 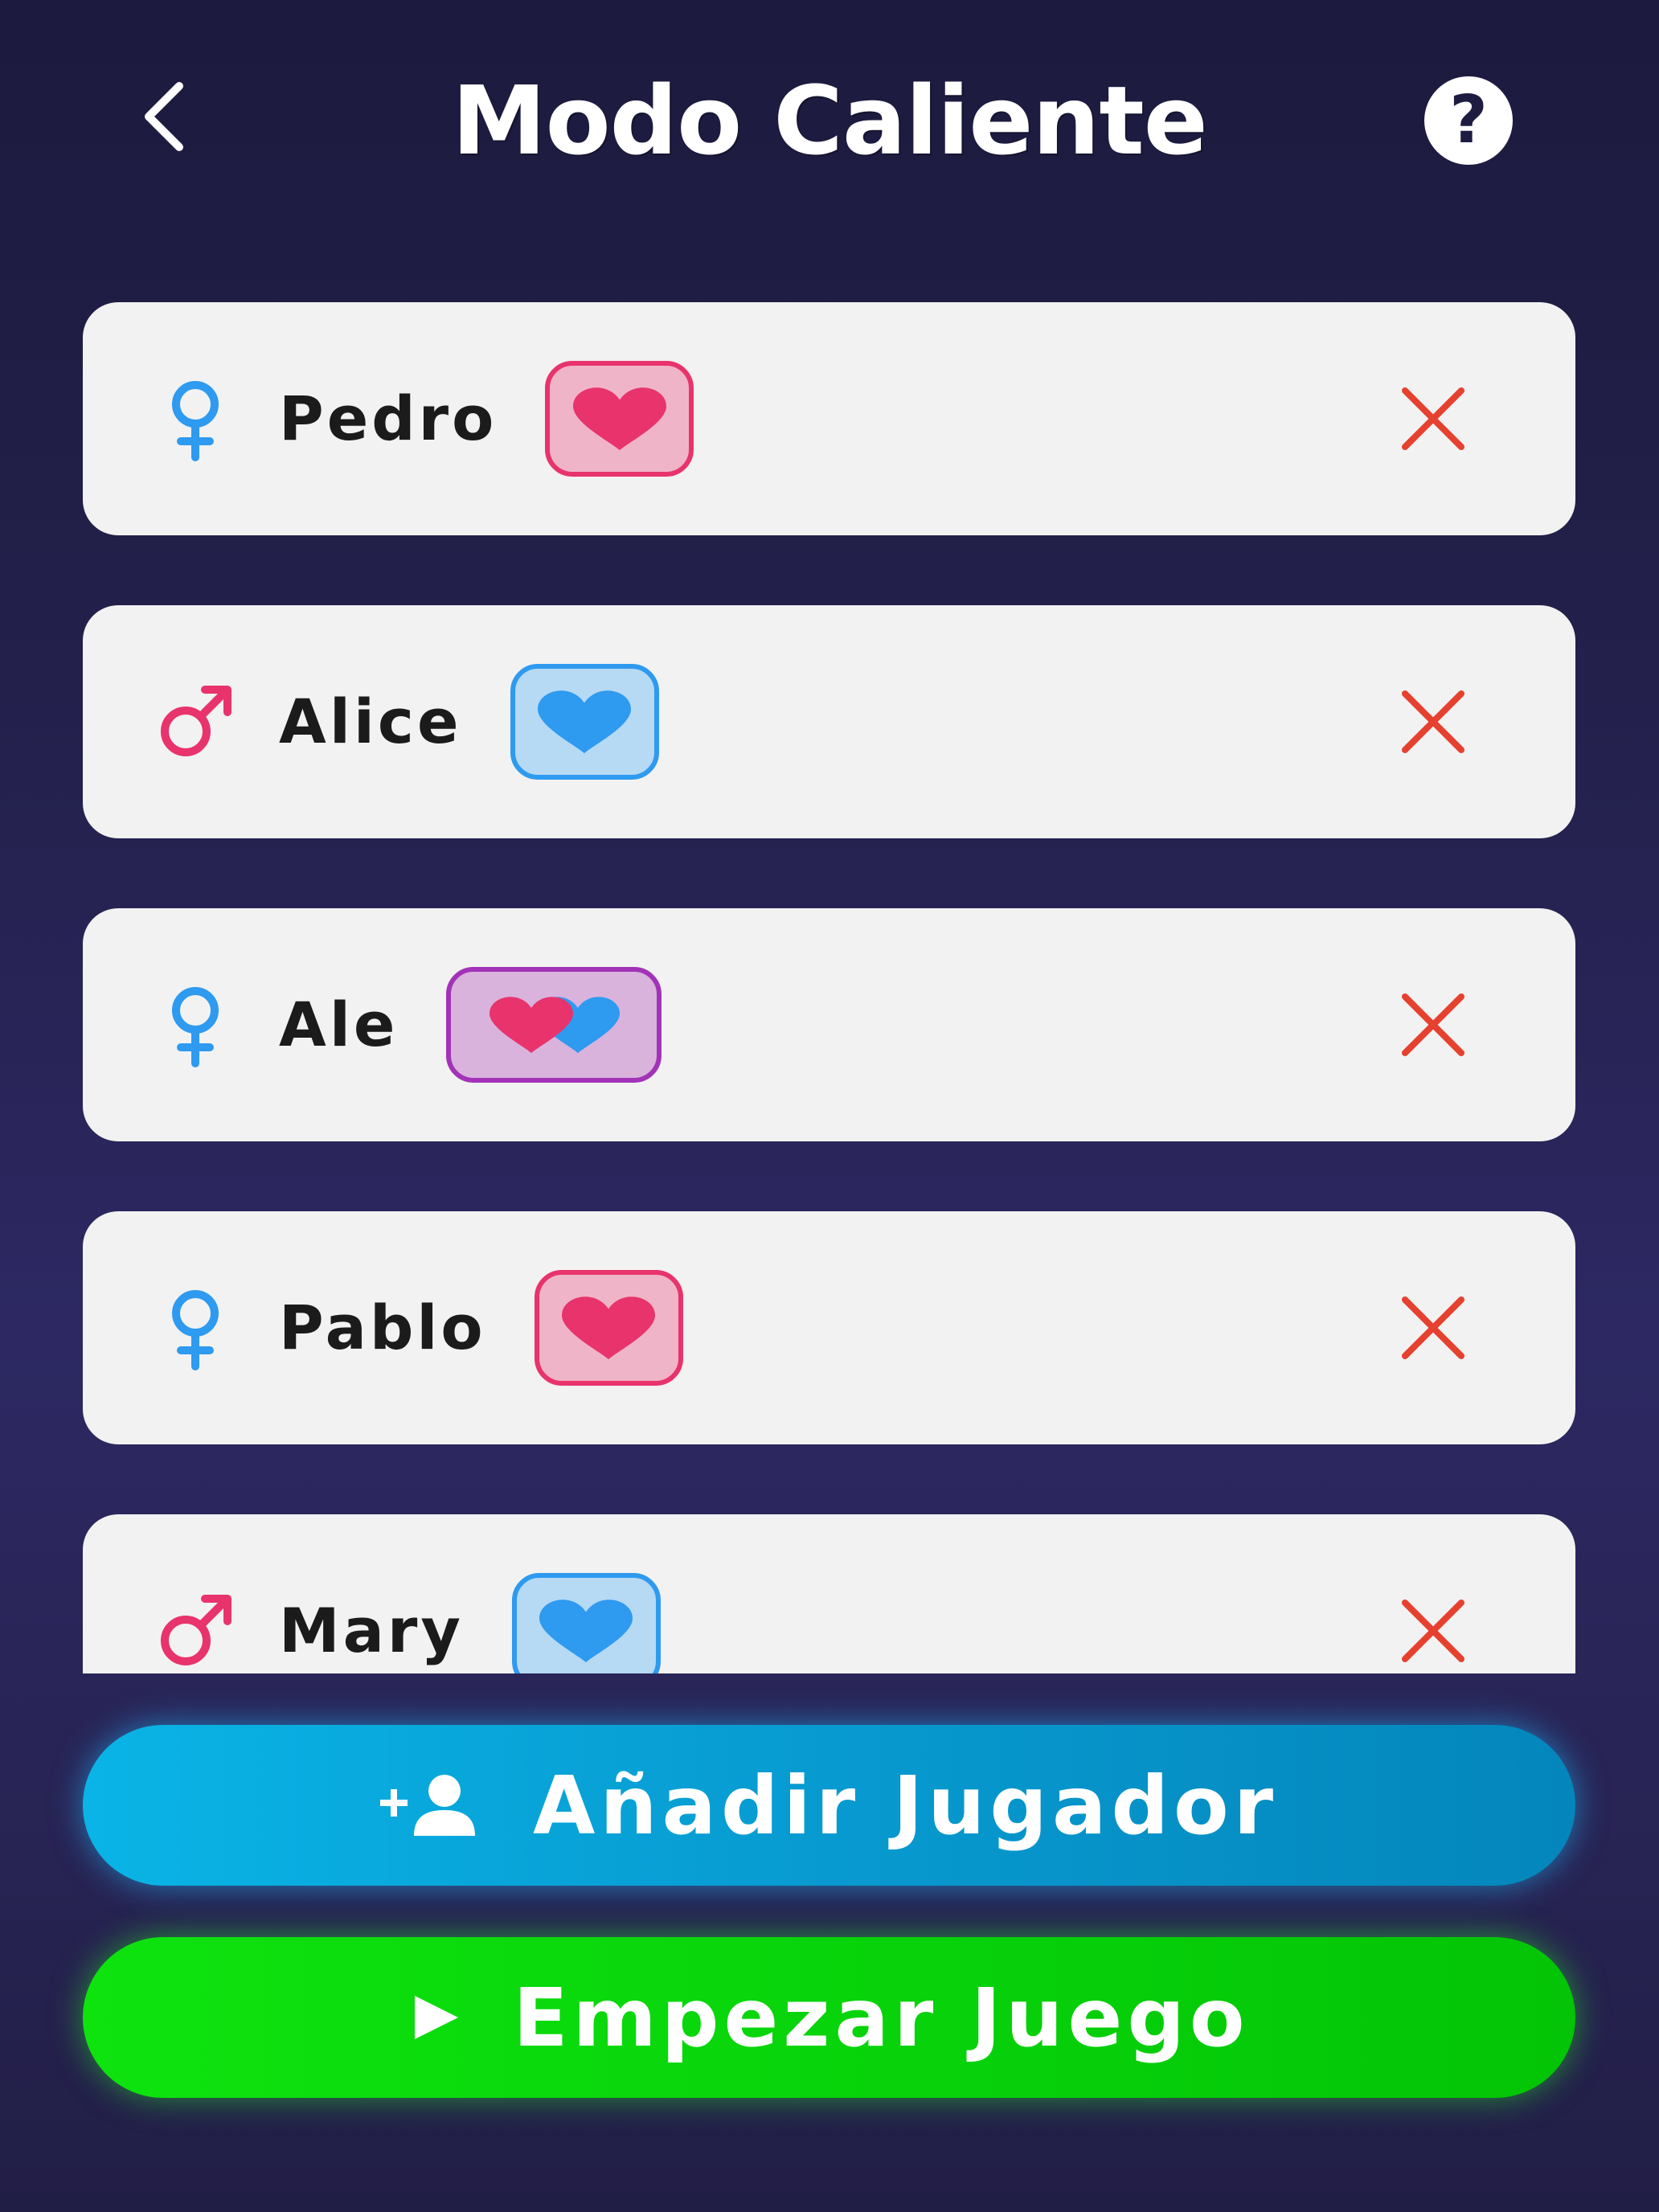 What do you see at coordinates (388, 418) in the screenshot?
I see `player-name: Pedro` at bounding box center [388, 418].